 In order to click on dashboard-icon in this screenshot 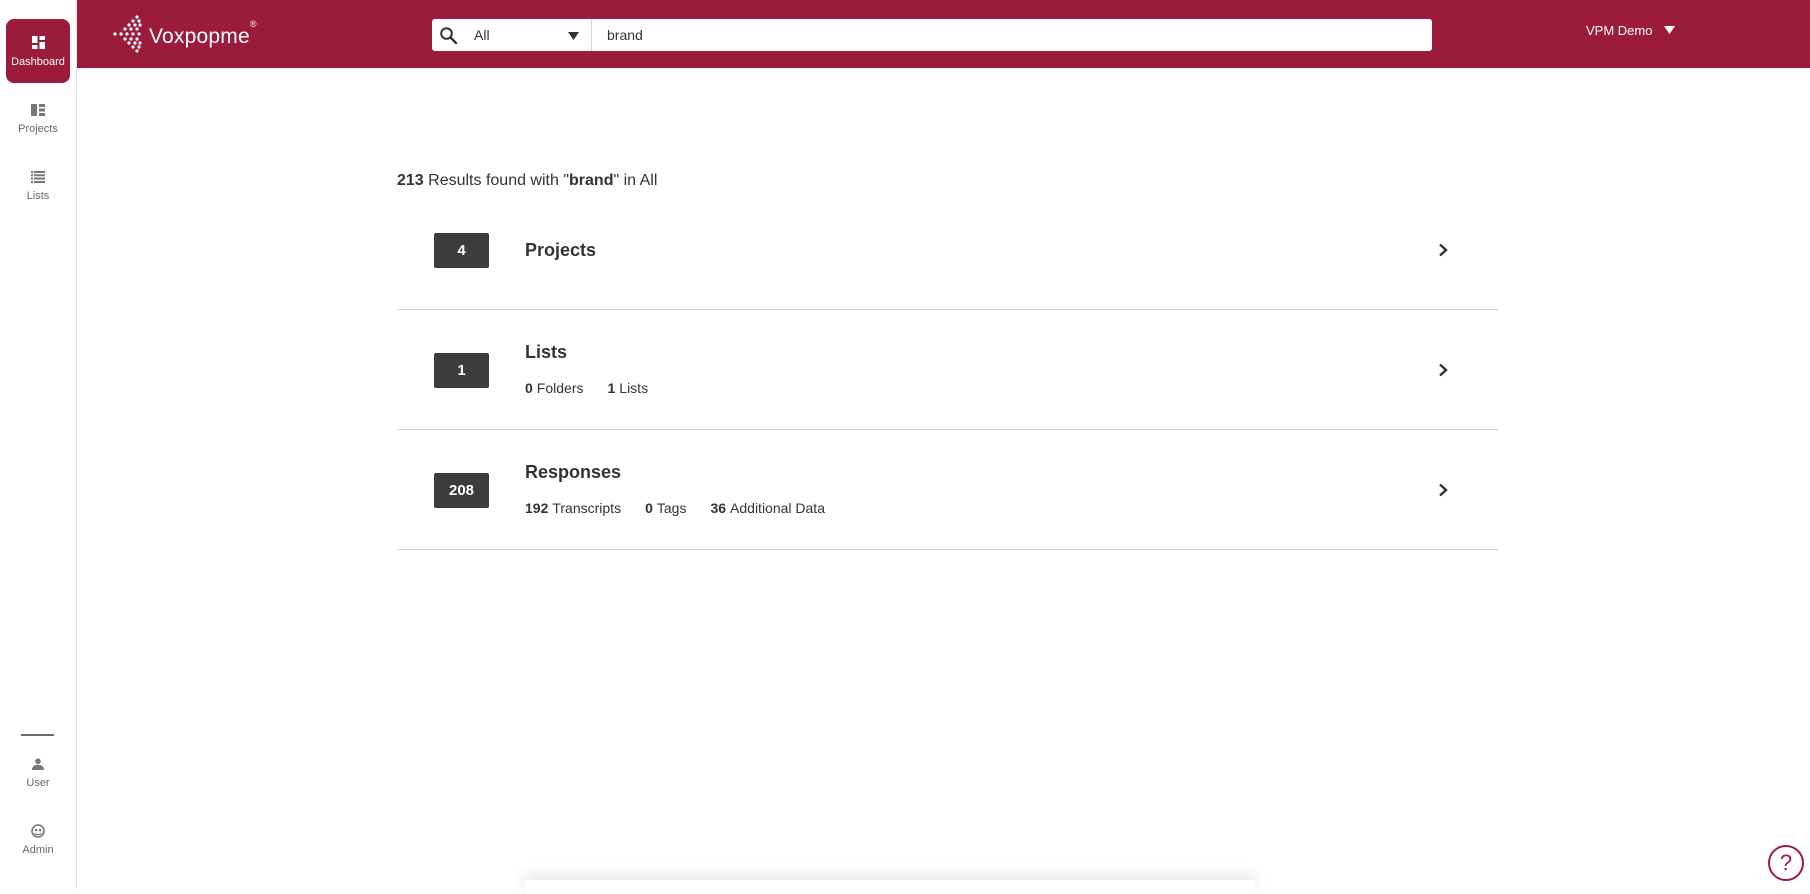, I will do `click(38, 43)`.